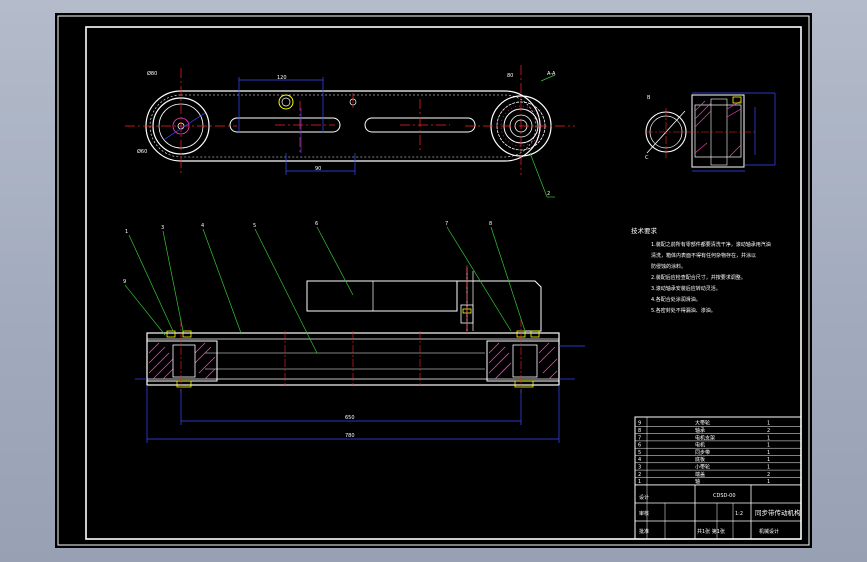 The image size is (867, 562). I want to click on parts-row-name: 轴, so click(697, 481).